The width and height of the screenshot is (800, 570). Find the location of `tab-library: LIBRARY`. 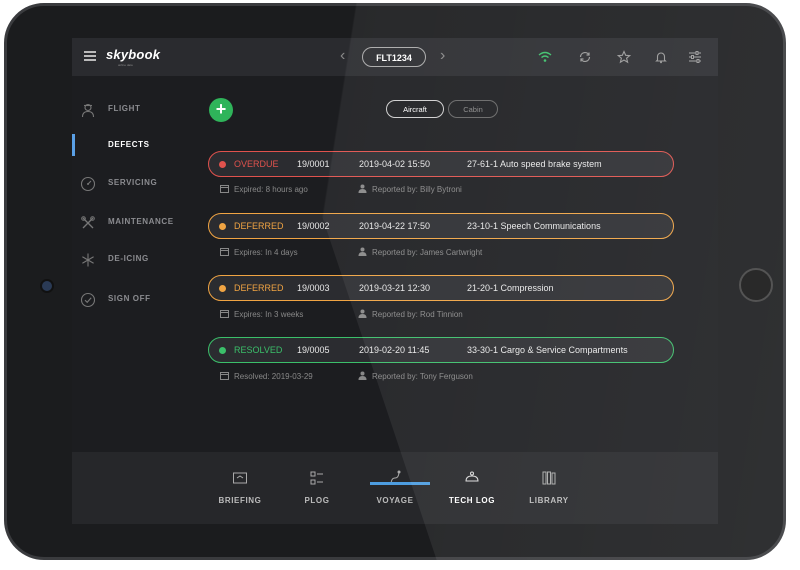

tab-library: LIBRARY is located at coordinates (549, 488).